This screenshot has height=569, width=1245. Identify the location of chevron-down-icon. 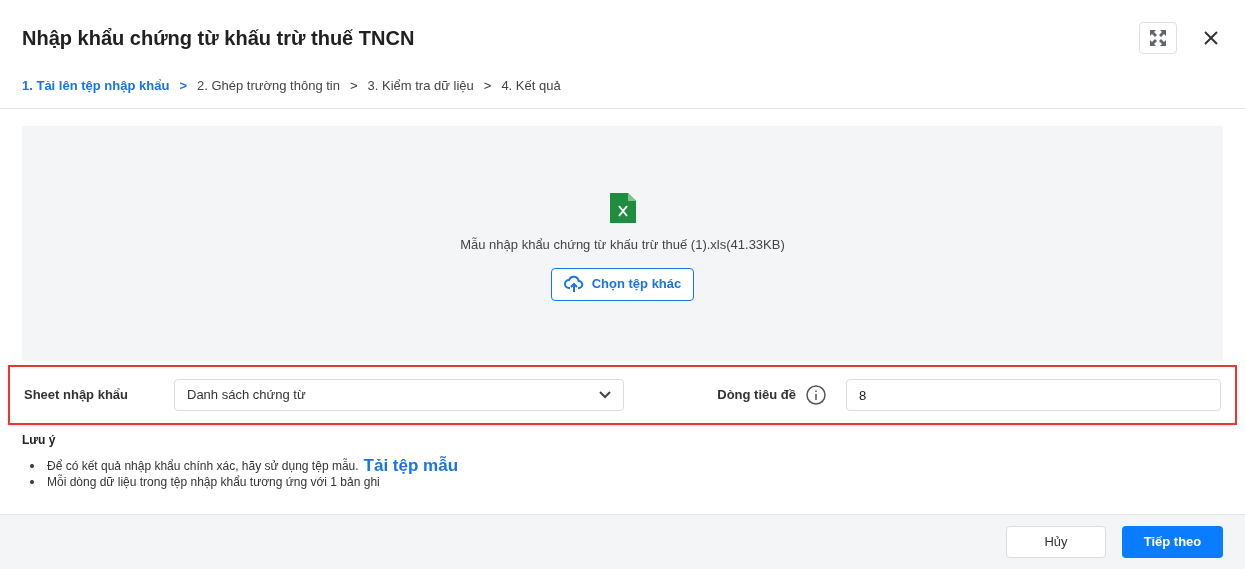
(605, 395).